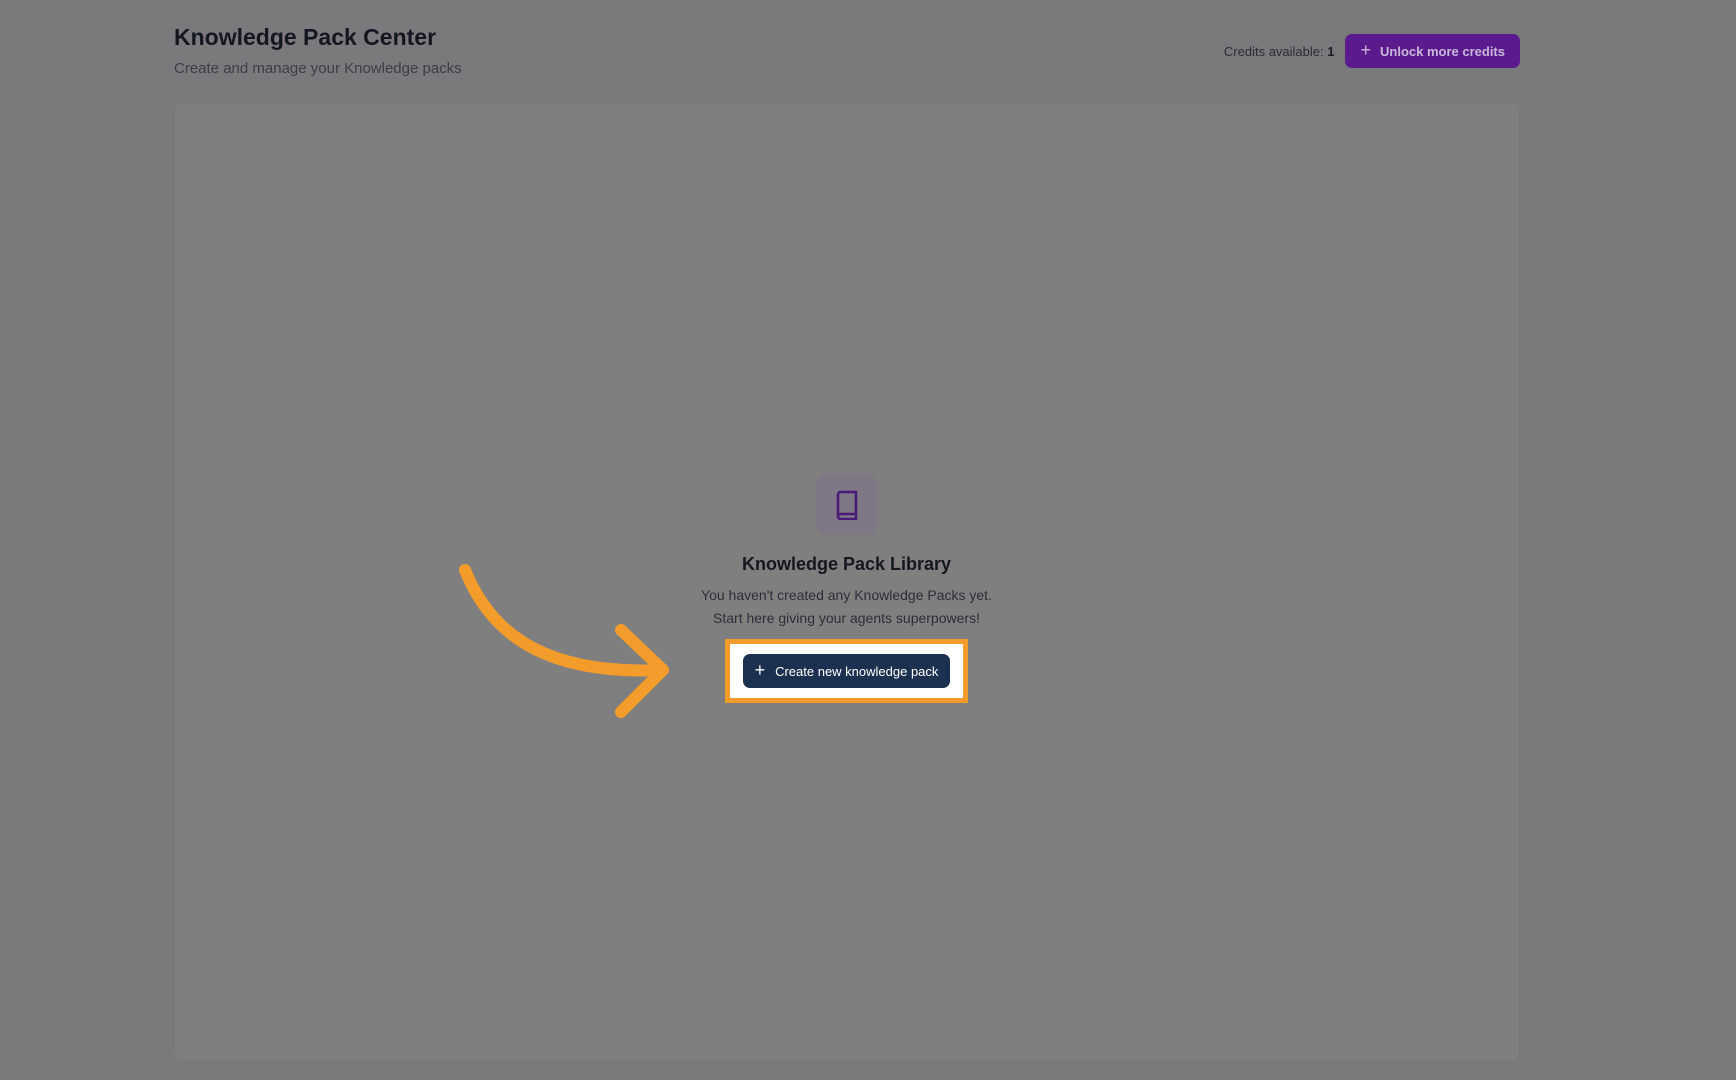 This screenshot has width=1736, height=1080. What do you see at coordinates (1442, 51) in the screenshot?
I see `unlock-button-label: Unlock more credits` at bounding box center [1442, 51].